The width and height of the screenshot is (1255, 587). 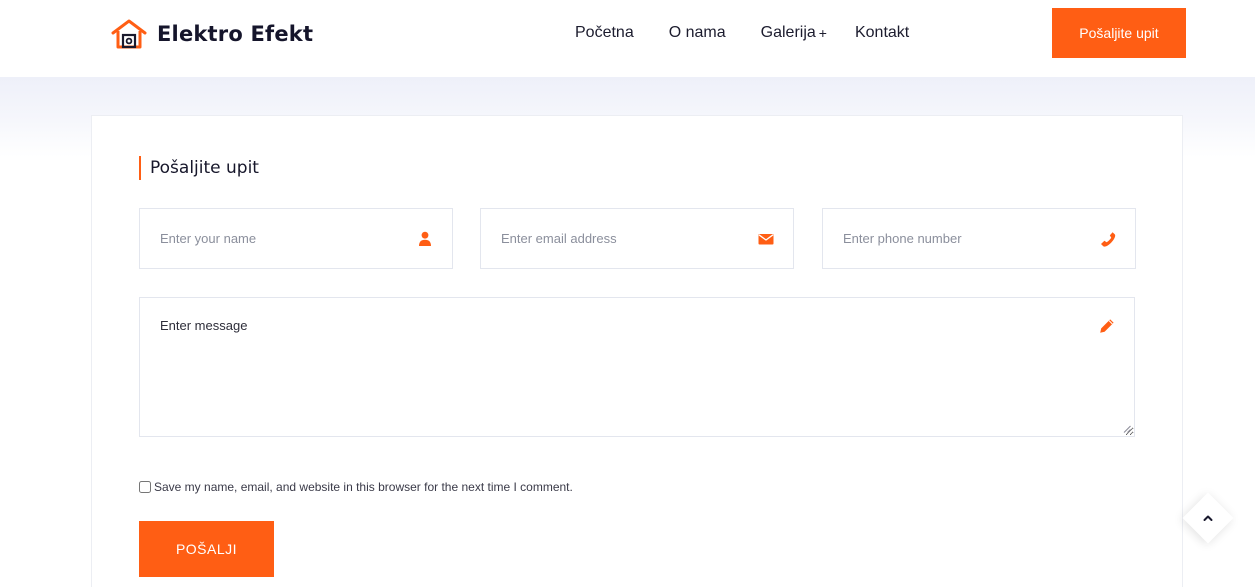 I want to click on envelope-icon, so click(x=766, y=239).